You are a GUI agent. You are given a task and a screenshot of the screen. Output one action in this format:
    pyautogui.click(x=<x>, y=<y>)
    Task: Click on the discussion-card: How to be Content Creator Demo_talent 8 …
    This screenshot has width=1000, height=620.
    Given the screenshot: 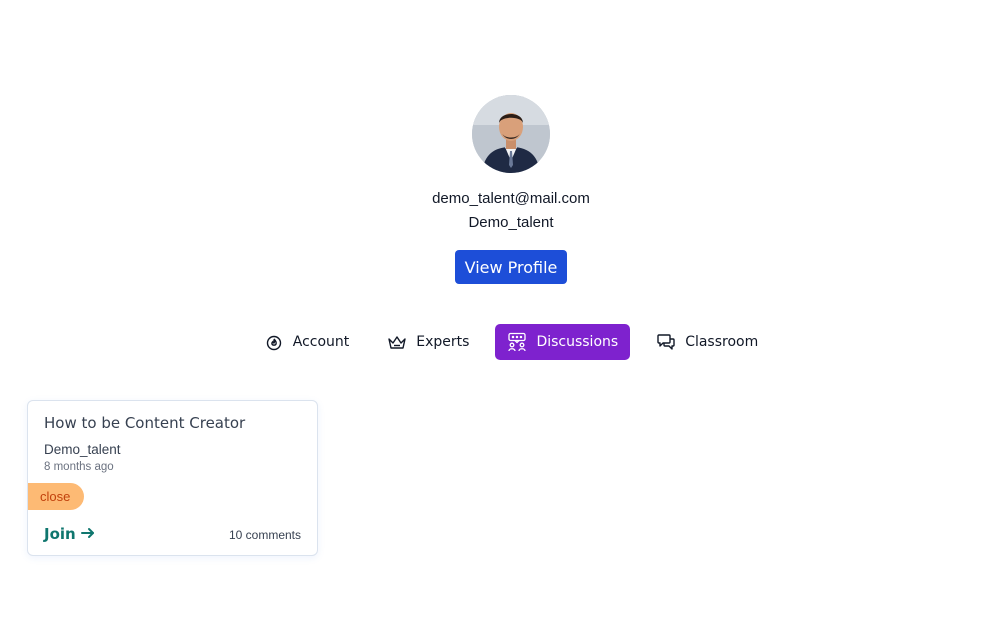 What is the action you would take?
    pyautogui.click(x=172, y=478)
    